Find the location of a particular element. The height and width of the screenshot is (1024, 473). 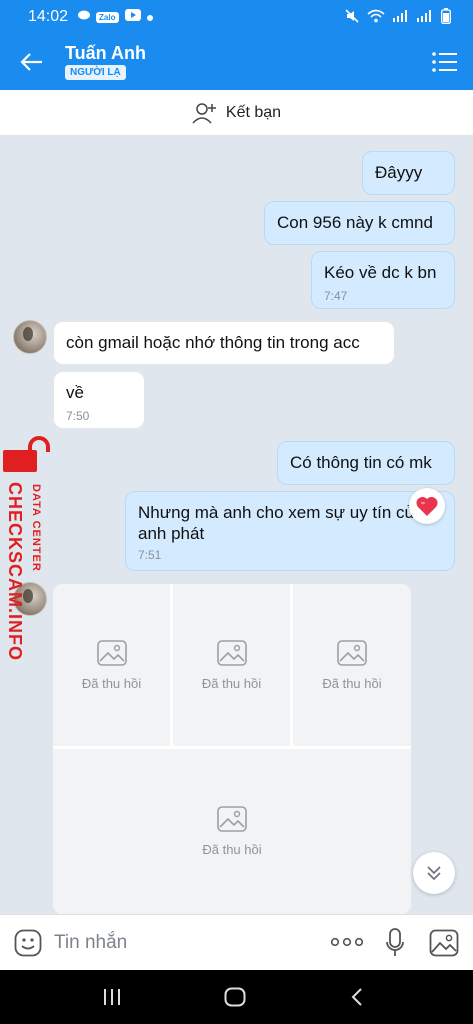

scroll-down-button is located at coordinates (434, 873).